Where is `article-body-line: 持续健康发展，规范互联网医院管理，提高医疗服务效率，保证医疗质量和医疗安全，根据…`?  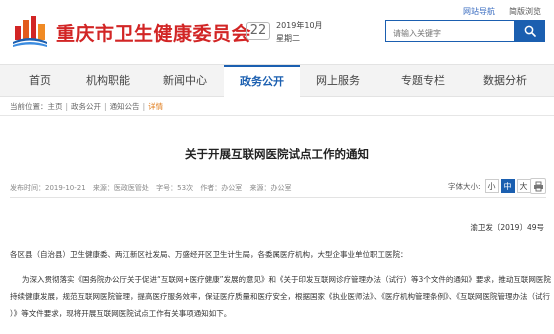
article-body-line: 持续健康发展，规范互联网医院管理，提高医疗服务效率，保证医疗质量和医疗安全，根据… is located at coordinates (280, 296).